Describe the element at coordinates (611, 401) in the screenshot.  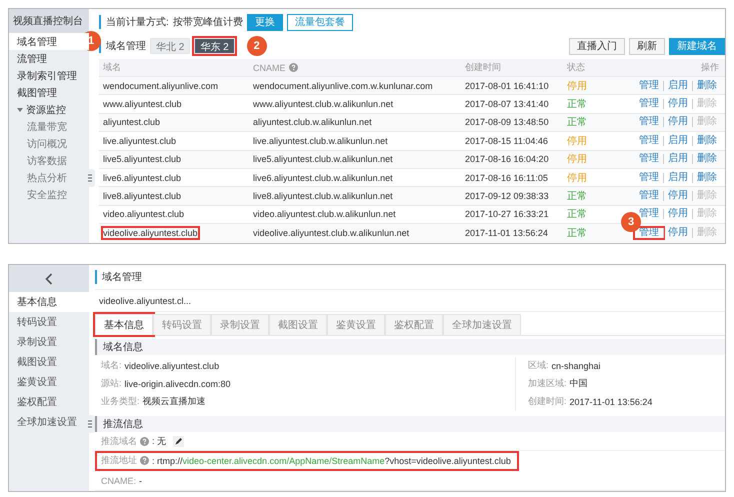
I see `field-value: 2017-11-01 13:56:24` at that location.